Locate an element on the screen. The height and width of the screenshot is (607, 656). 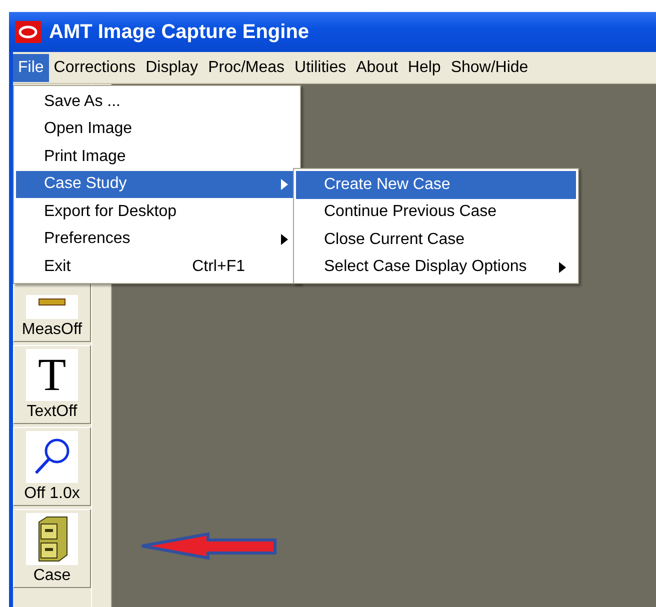
menu: Help is located at coordinates (424, 68).